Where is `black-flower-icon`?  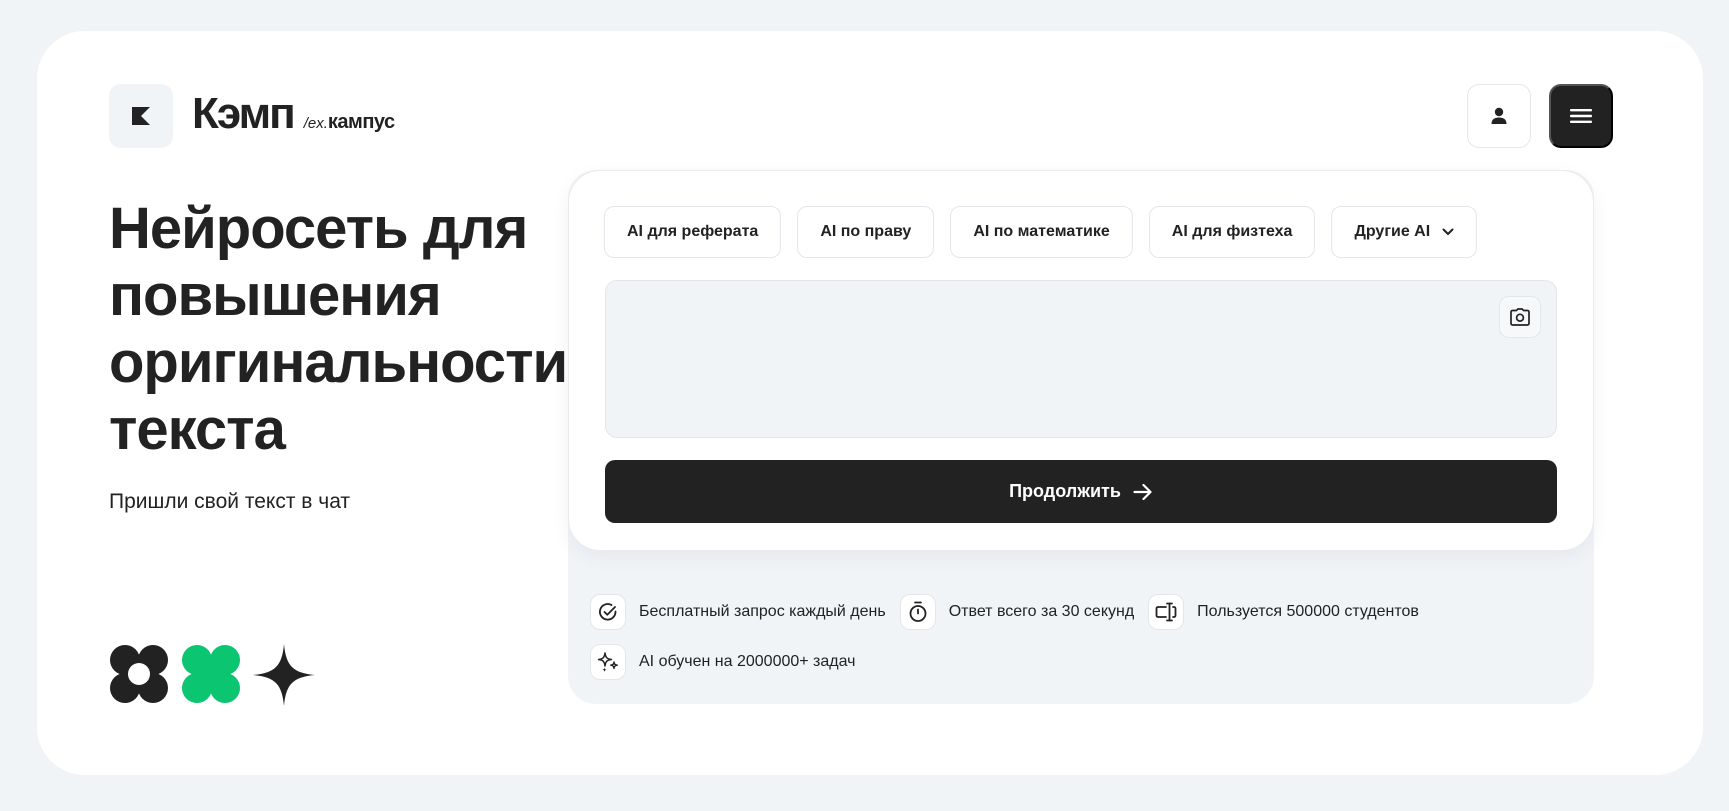 black-flower-icon is located at coordinates (139, 674).